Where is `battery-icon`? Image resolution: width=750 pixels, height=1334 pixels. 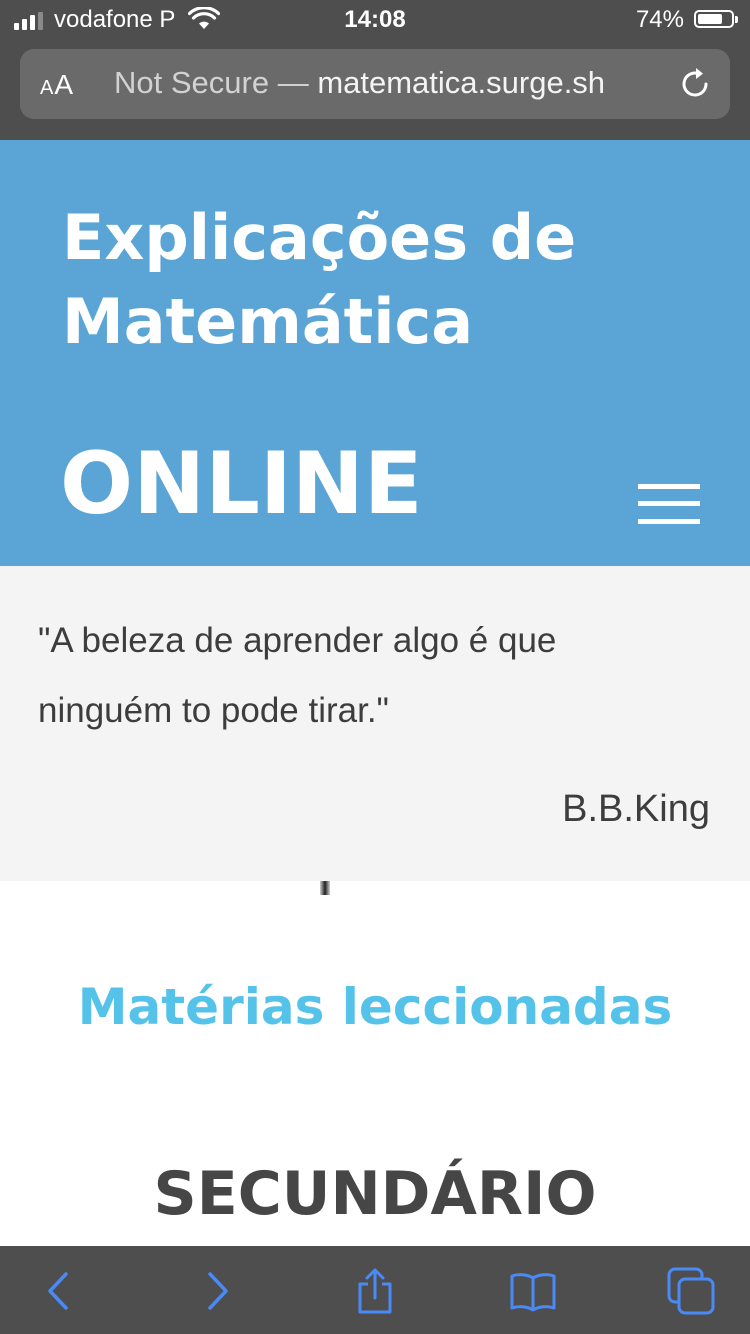
battery-icon is located at coordinates (716, 19).